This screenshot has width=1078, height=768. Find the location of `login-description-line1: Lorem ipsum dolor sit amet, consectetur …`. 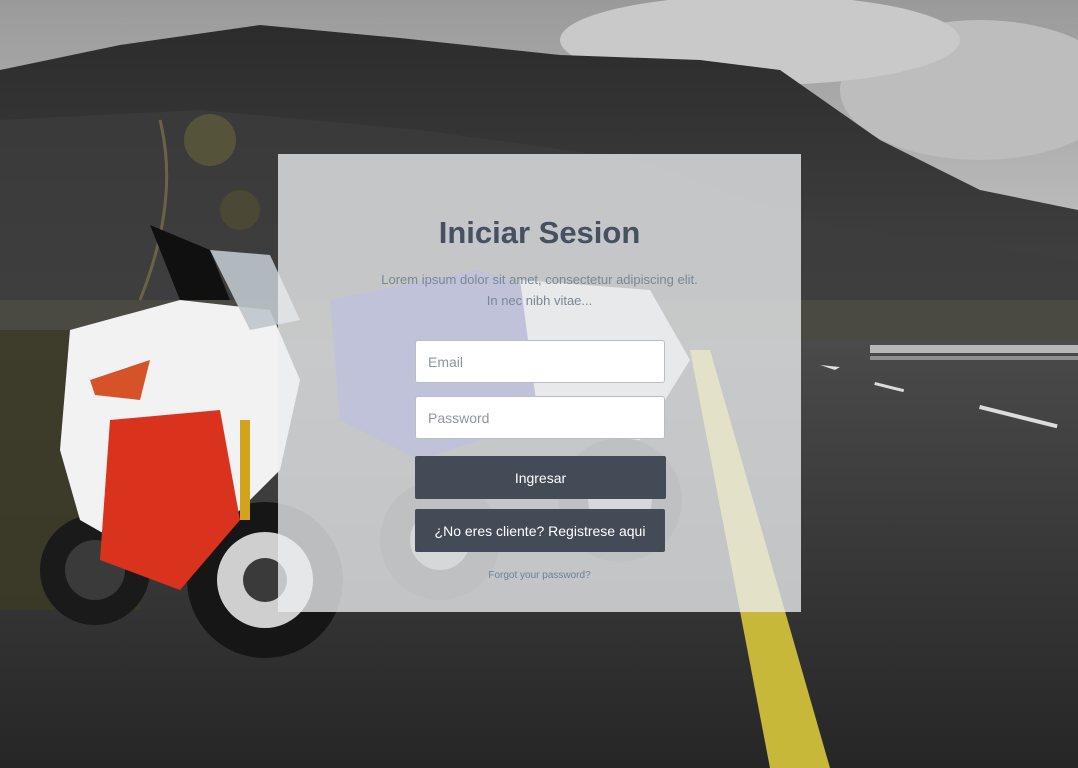

login-description-line1: Lorem ipsum dolor sit amet, consectetur … is located at coordinates (539, 279).